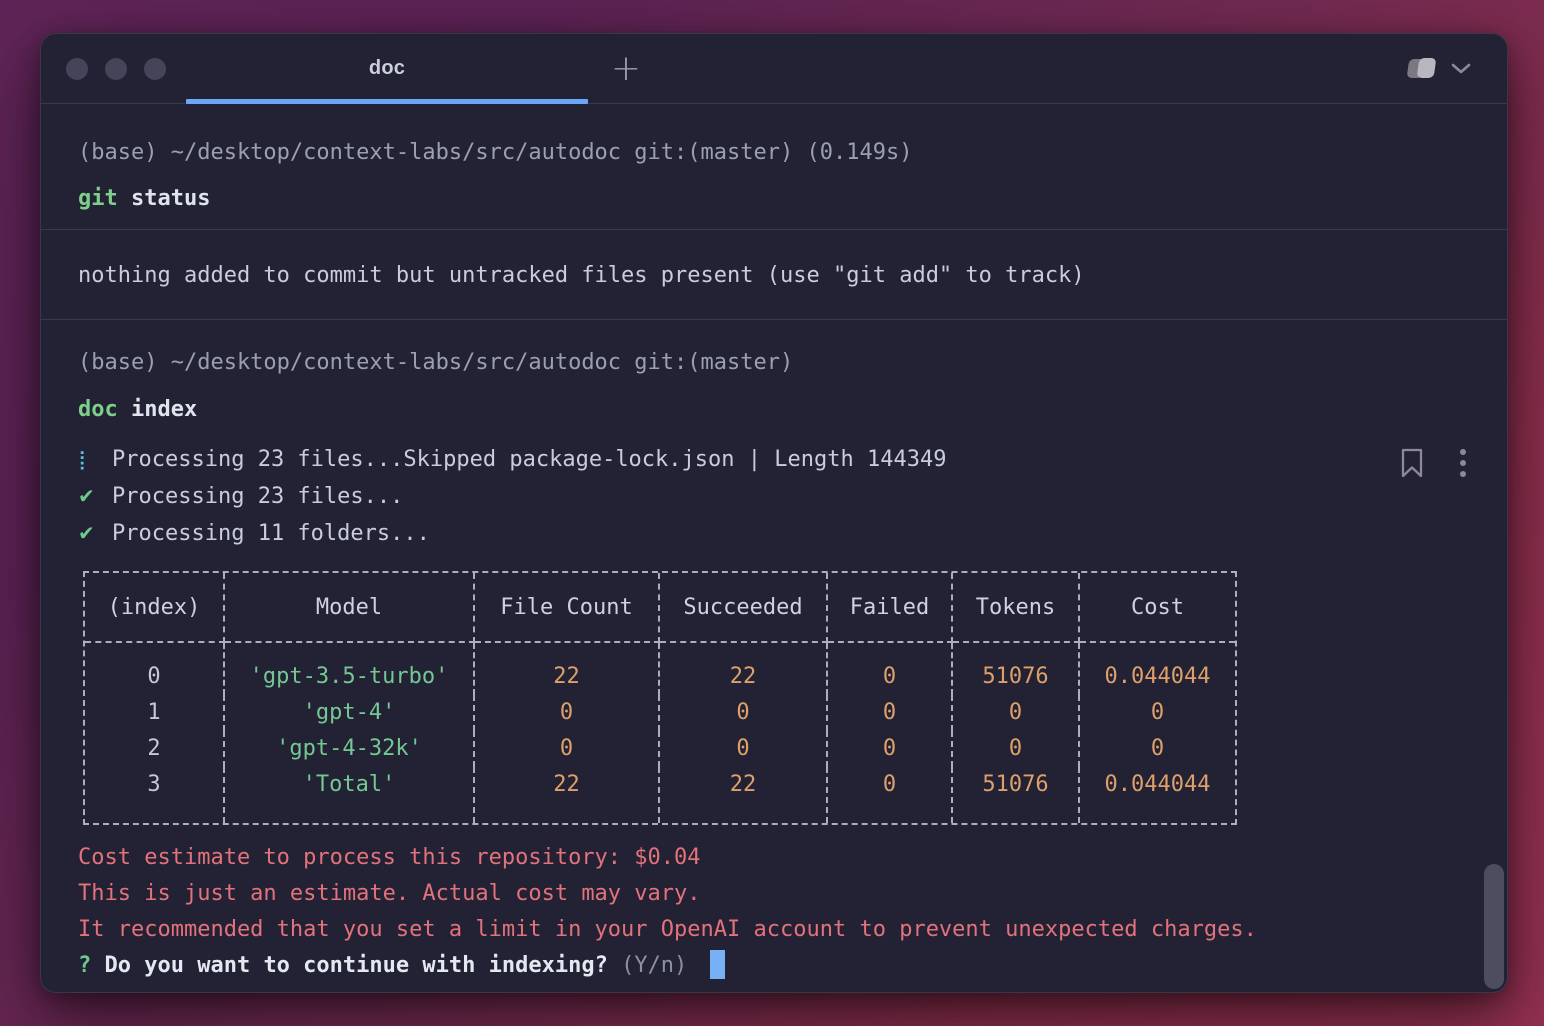  What do you see at coordinates (1157, 608) in the screenshot?
I see `table-header-cell: Cost` at bounding box center [1157, 608].